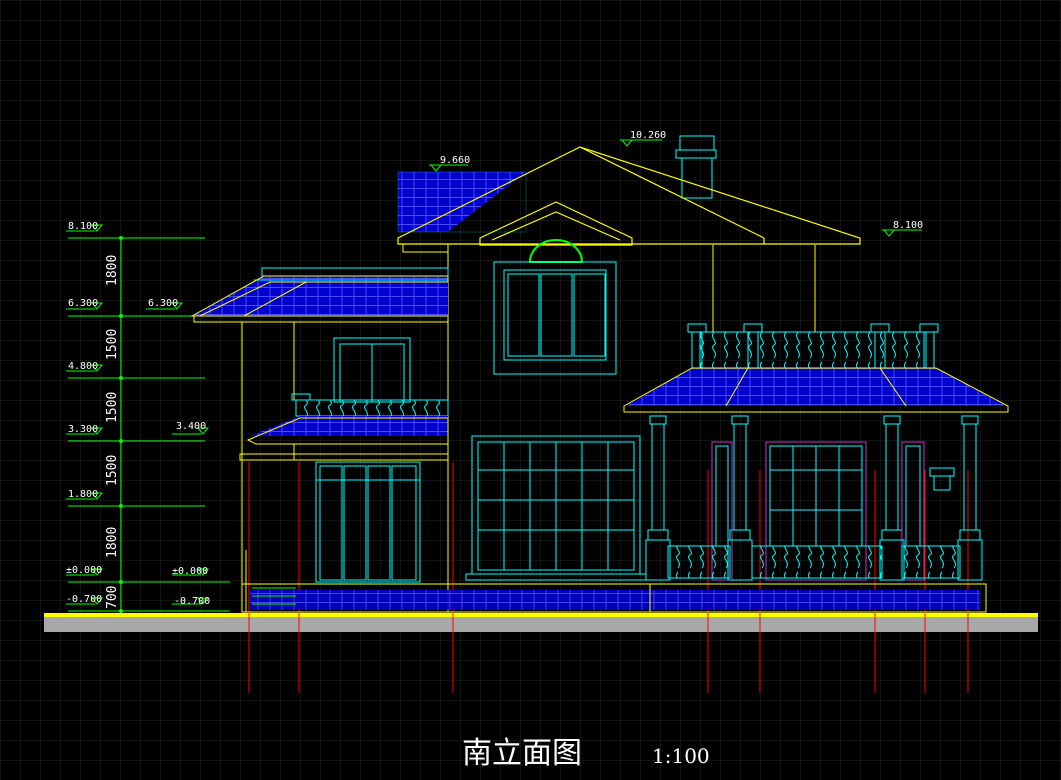 Image resolution: width=1061 pixels, height=780 pixels. Describe the element at coordinates (83, 303) in the screenshot. I see `level-label-6300: 6.300` at that location.